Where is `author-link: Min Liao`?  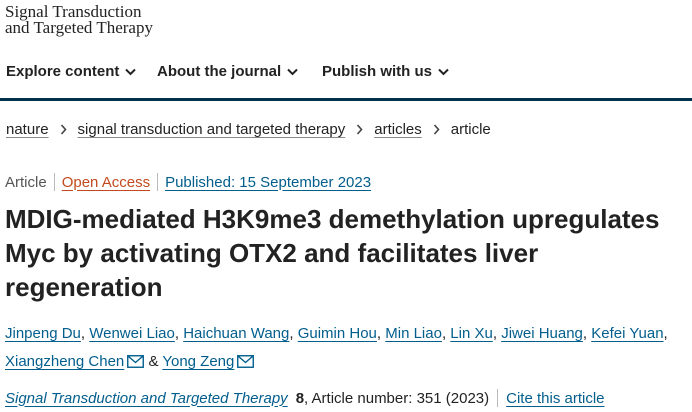 author-link: Min Liao is located at coordinates (413, 333).